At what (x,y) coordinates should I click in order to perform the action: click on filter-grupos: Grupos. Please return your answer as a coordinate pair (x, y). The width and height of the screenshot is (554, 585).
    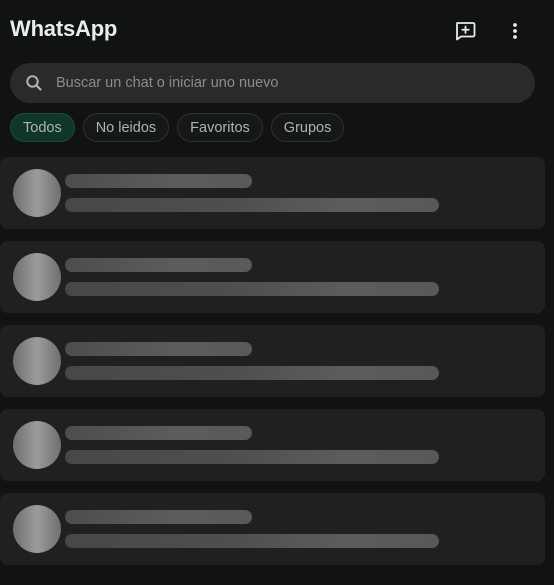
    Looking at the image, I should click on (307, 127).